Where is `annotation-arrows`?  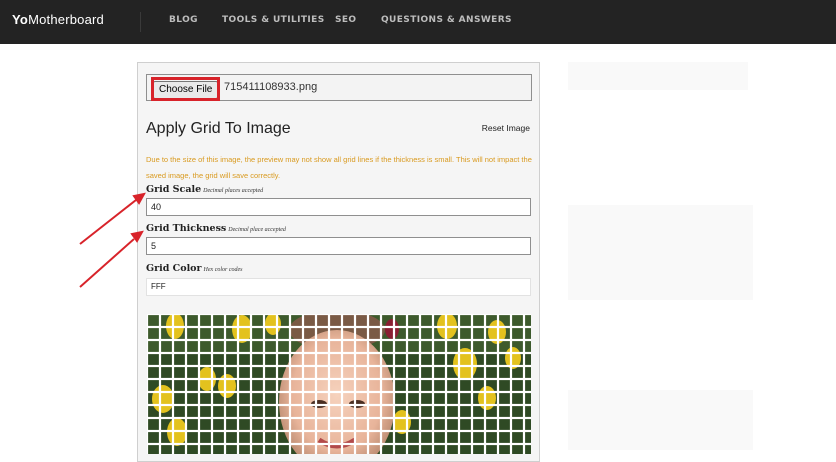
annotation-arrows is located at coordinates (112, 240).